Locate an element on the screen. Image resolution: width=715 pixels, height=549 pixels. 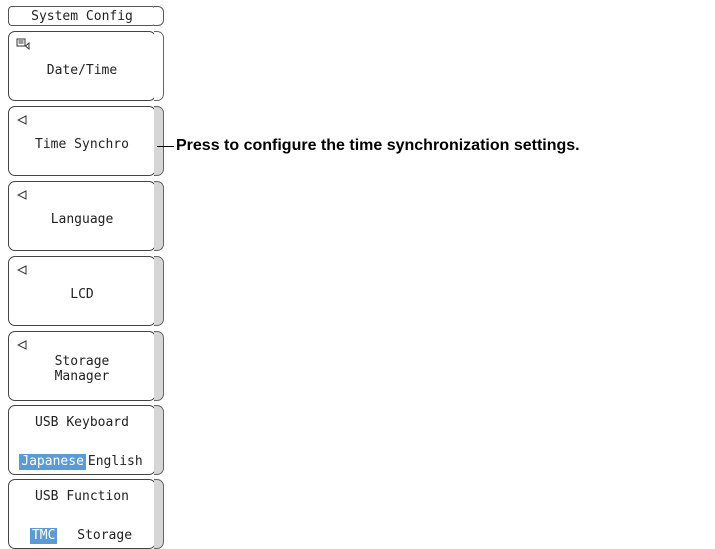
softkey-label: USB Keyboard is located at coordinates (82, 422).